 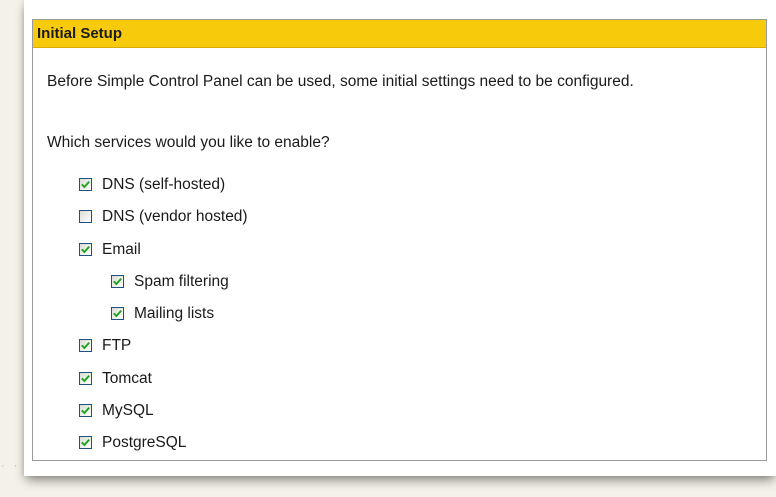 I want to click on option-label: Email, so click(x=121, y=249).